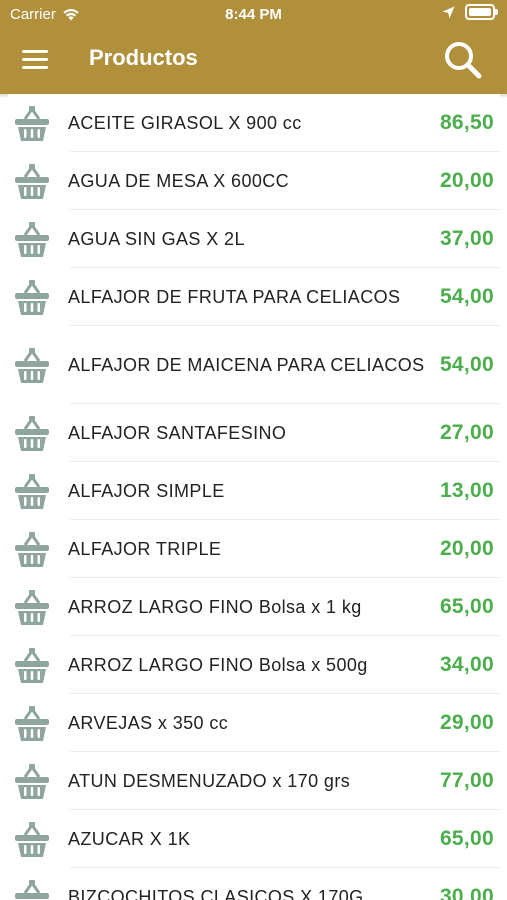 The height and width of the screenshot is (900, 507). What do you see at coordinates (35, 61) in the screenshot?
I see `hamburger-menu-icon` at bounding box center [35, 61].